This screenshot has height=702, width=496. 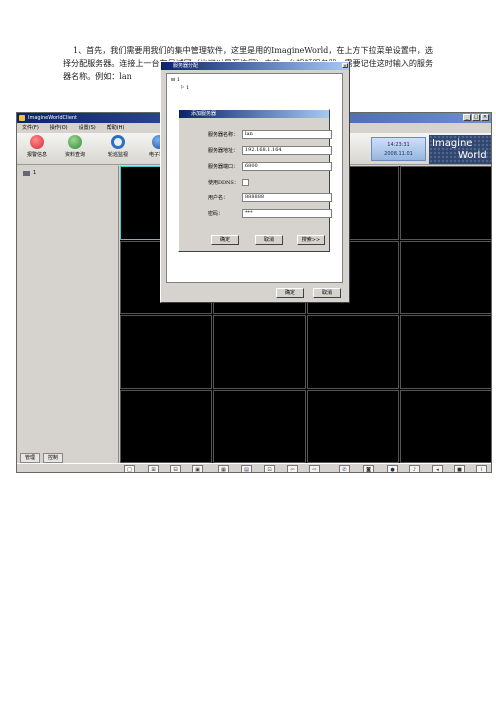 What do you see at coordinates (117, 155) in the screenshot?
I see `patrol-monitor-label: 轮巡监视` at bounding box center [117, 155].